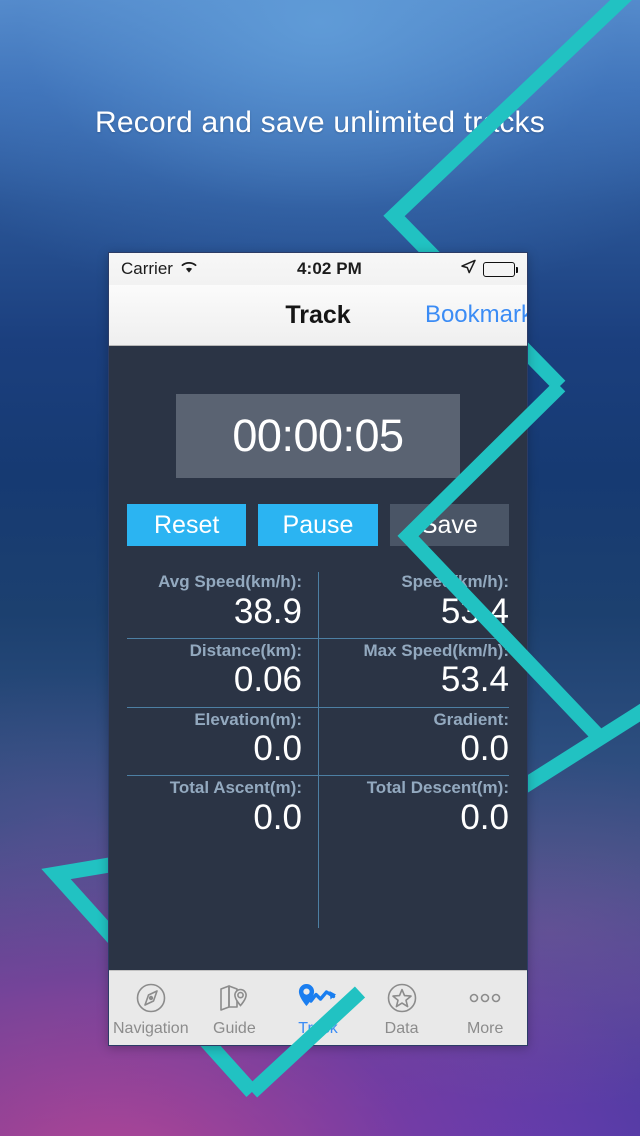  I want to click on tab-track: Track, so click(318, 1008).